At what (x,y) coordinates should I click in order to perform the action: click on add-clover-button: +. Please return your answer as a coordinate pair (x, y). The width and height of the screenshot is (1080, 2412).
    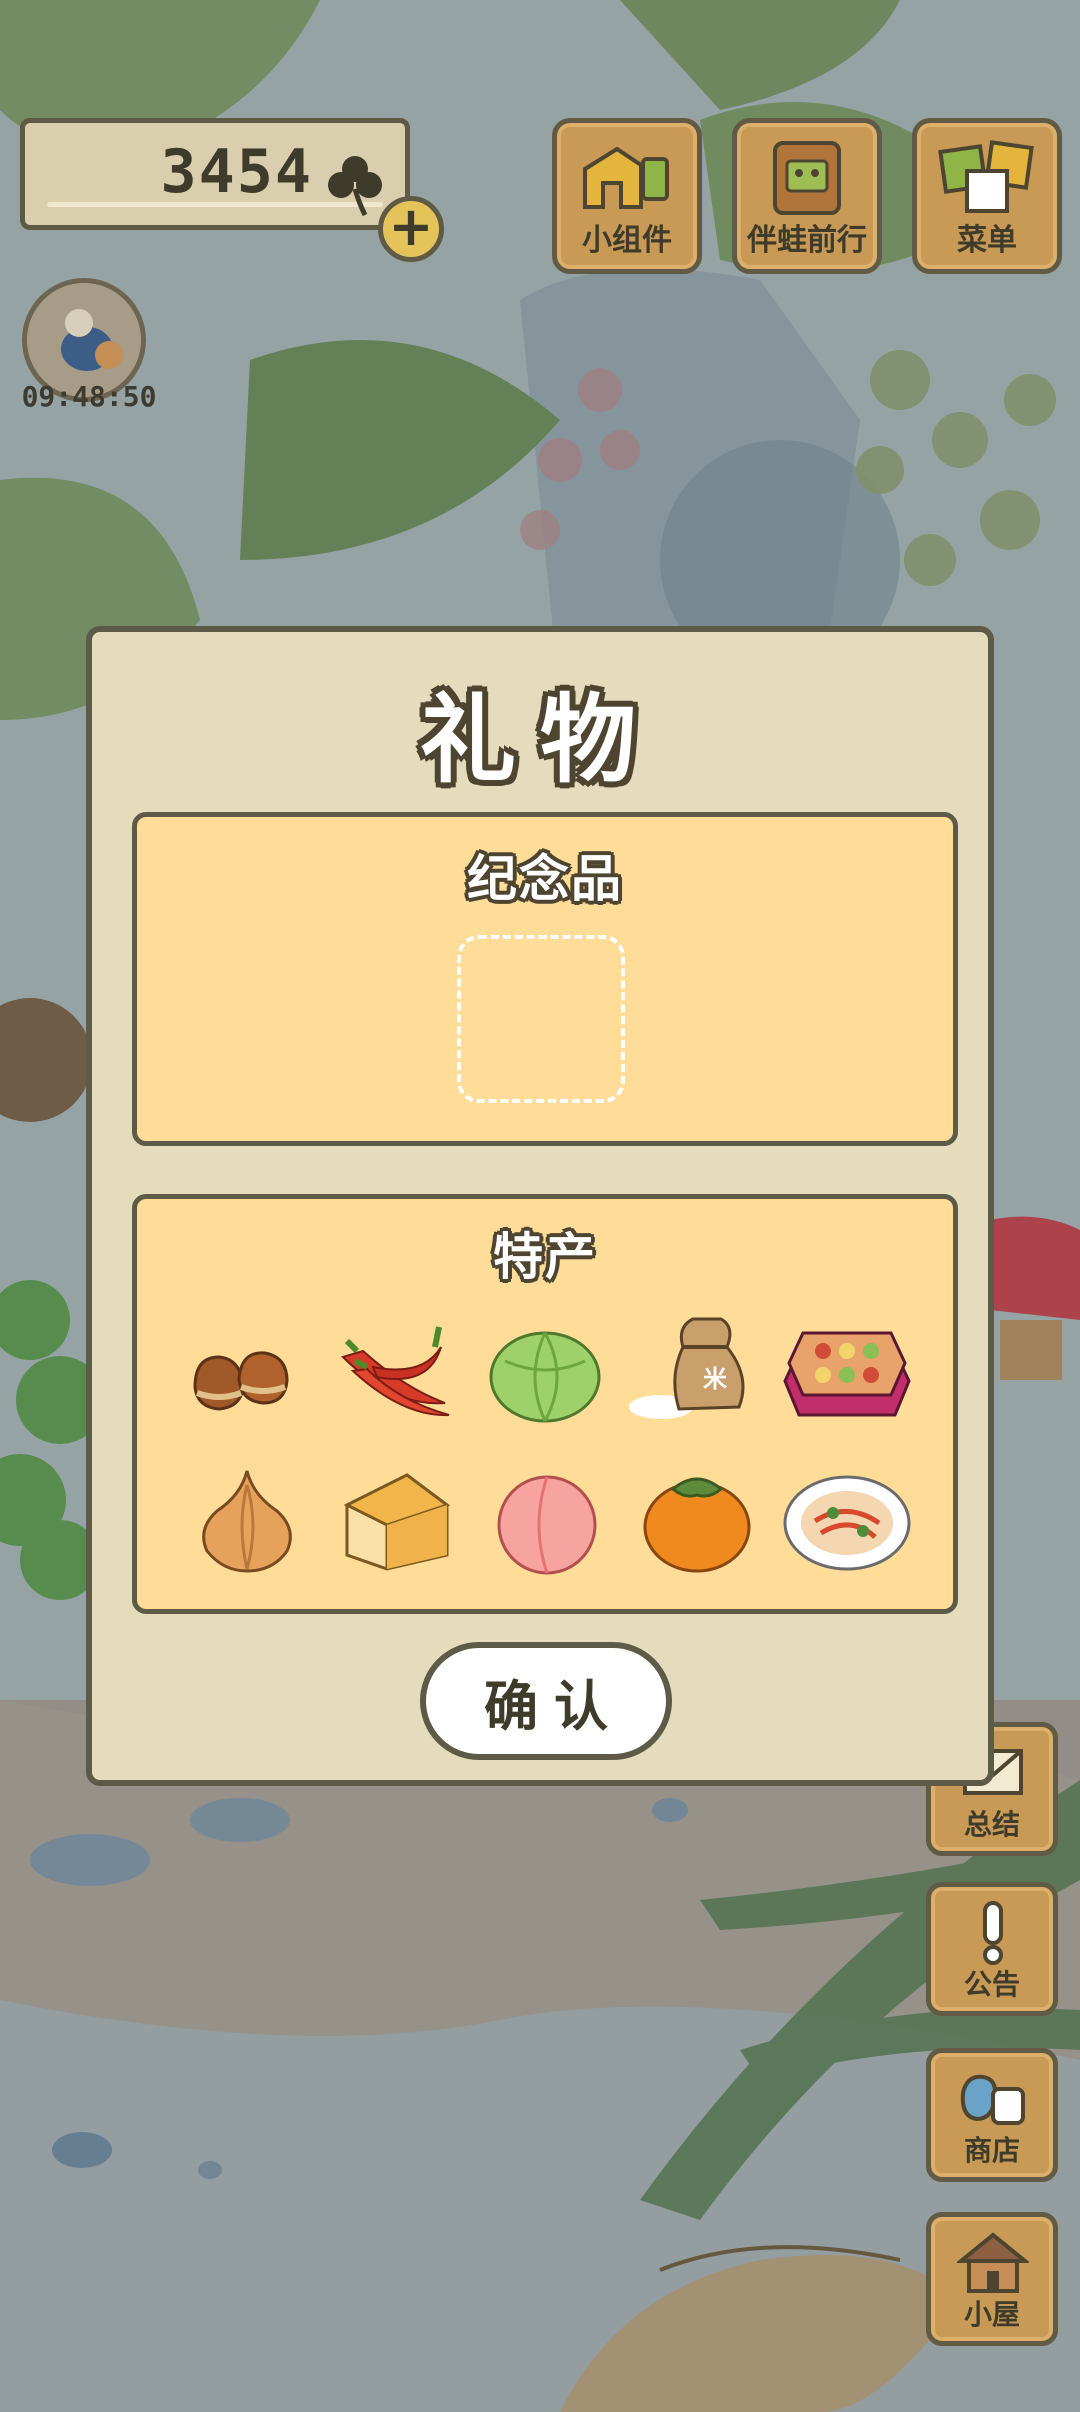
    Looking at the image, I should click on (411, 229).